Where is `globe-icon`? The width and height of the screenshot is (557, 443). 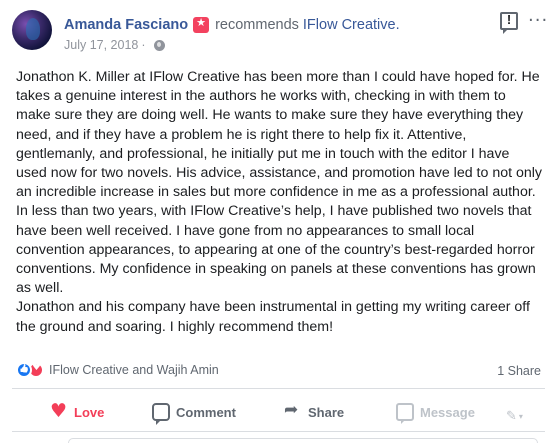 globe-icon is located at coordinates (159, 45).